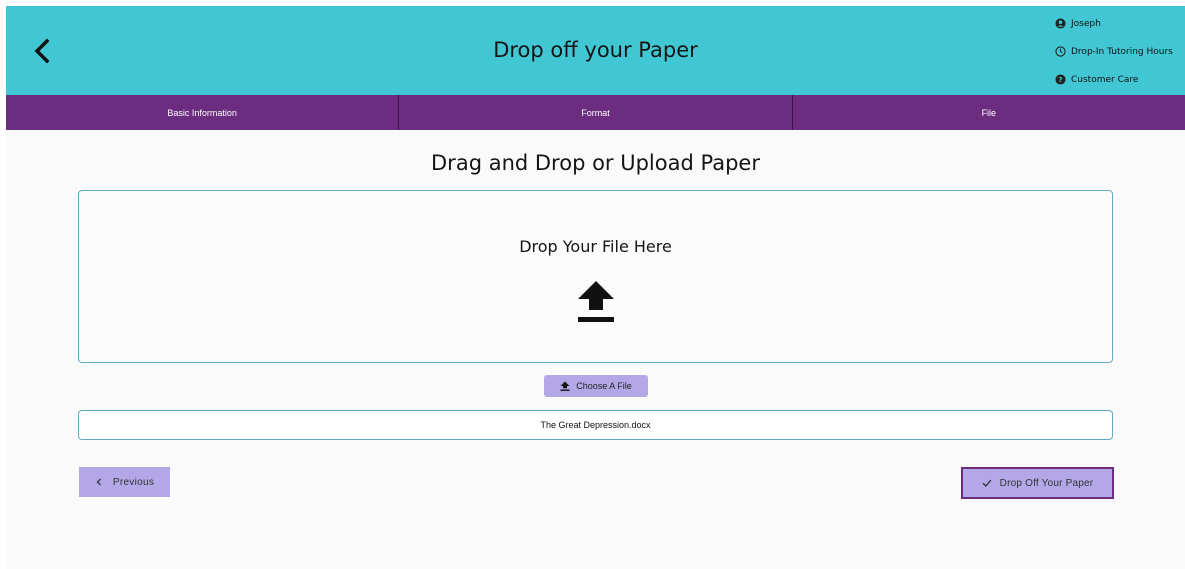 The image size is (1185, 569). I want to click on user-profile-link: Joseph, so click(1116, 23).